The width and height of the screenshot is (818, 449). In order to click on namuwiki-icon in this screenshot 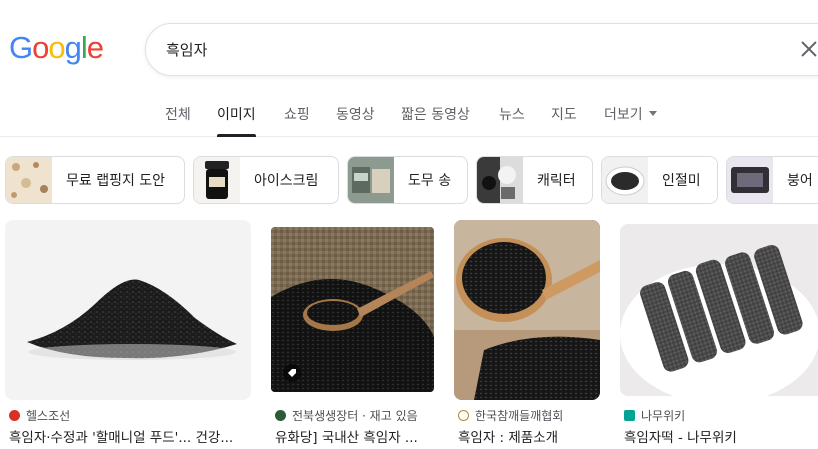, I will do `click(629, 415)`.